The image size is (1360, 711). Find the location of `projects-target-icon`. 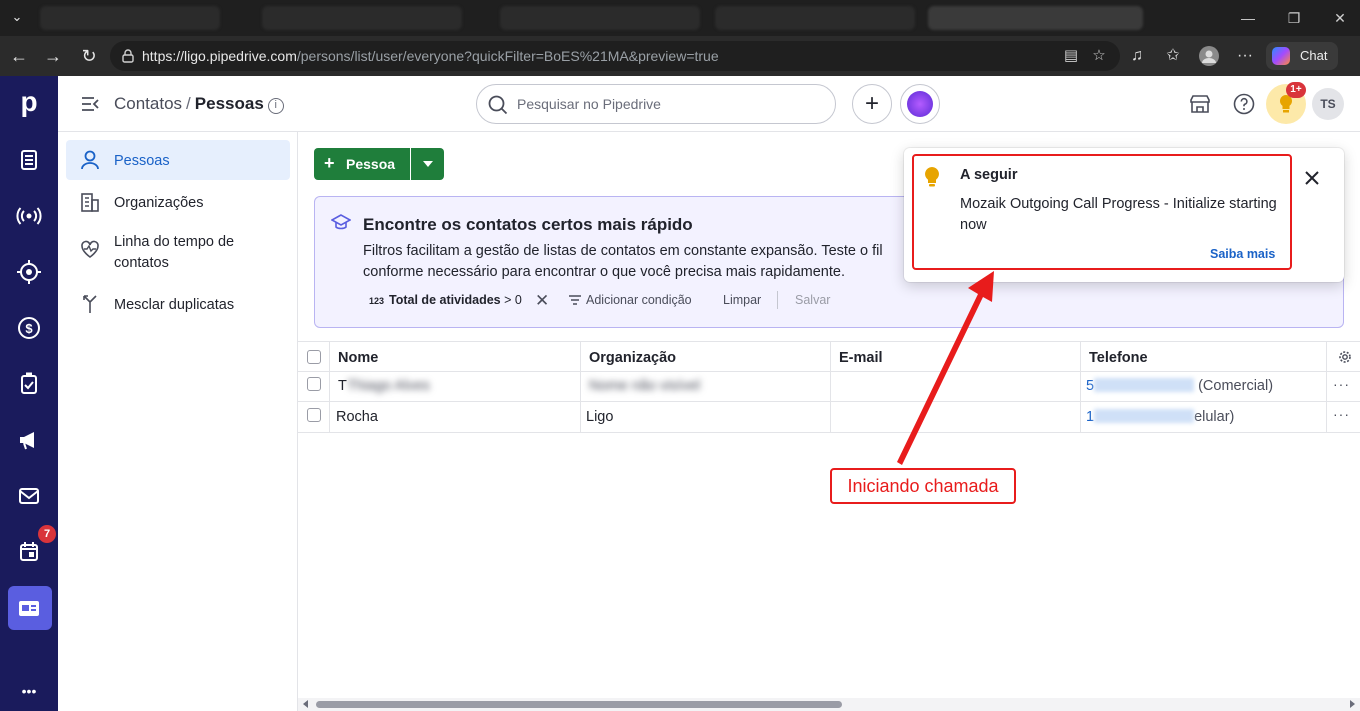

projects-target-icon is located at coordinates (29, 272).